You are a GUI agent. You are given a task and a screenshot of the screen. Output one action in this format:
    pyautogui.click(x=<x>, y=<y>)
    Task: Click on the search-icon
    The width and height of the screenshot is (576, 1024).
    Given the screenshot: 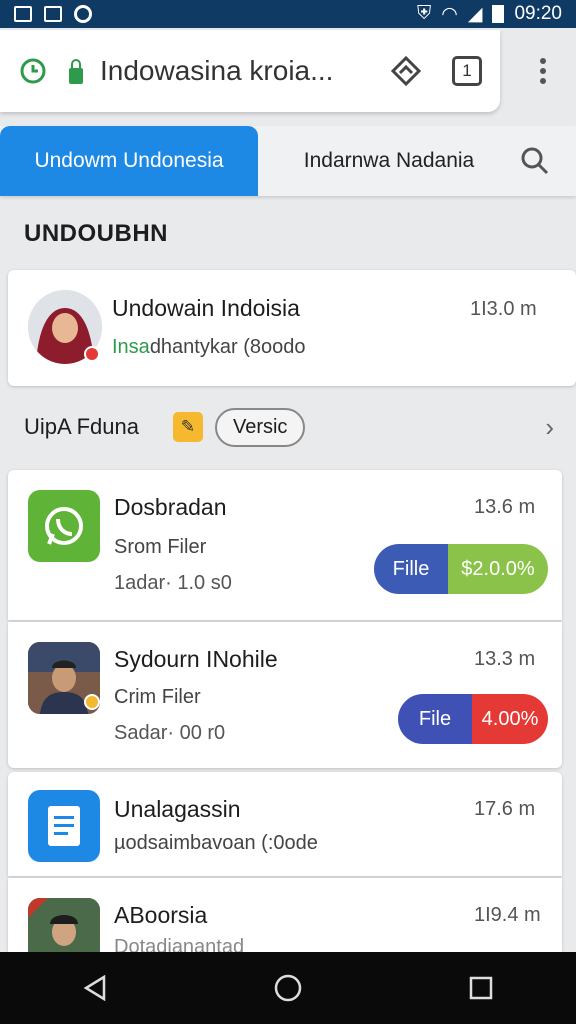 What is the action you would take?
    pyautogui.click(x=535, y=161)
    